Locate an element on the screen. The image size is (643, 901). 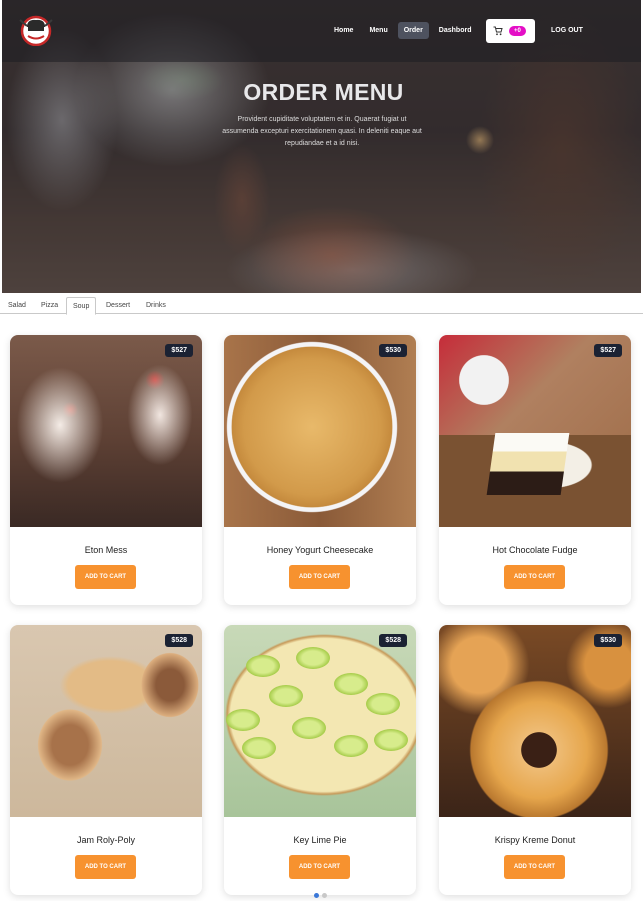
product-card: $530 Honey Yogurt Cheesecake ADD TO CART is located at coordinates (320, 470).